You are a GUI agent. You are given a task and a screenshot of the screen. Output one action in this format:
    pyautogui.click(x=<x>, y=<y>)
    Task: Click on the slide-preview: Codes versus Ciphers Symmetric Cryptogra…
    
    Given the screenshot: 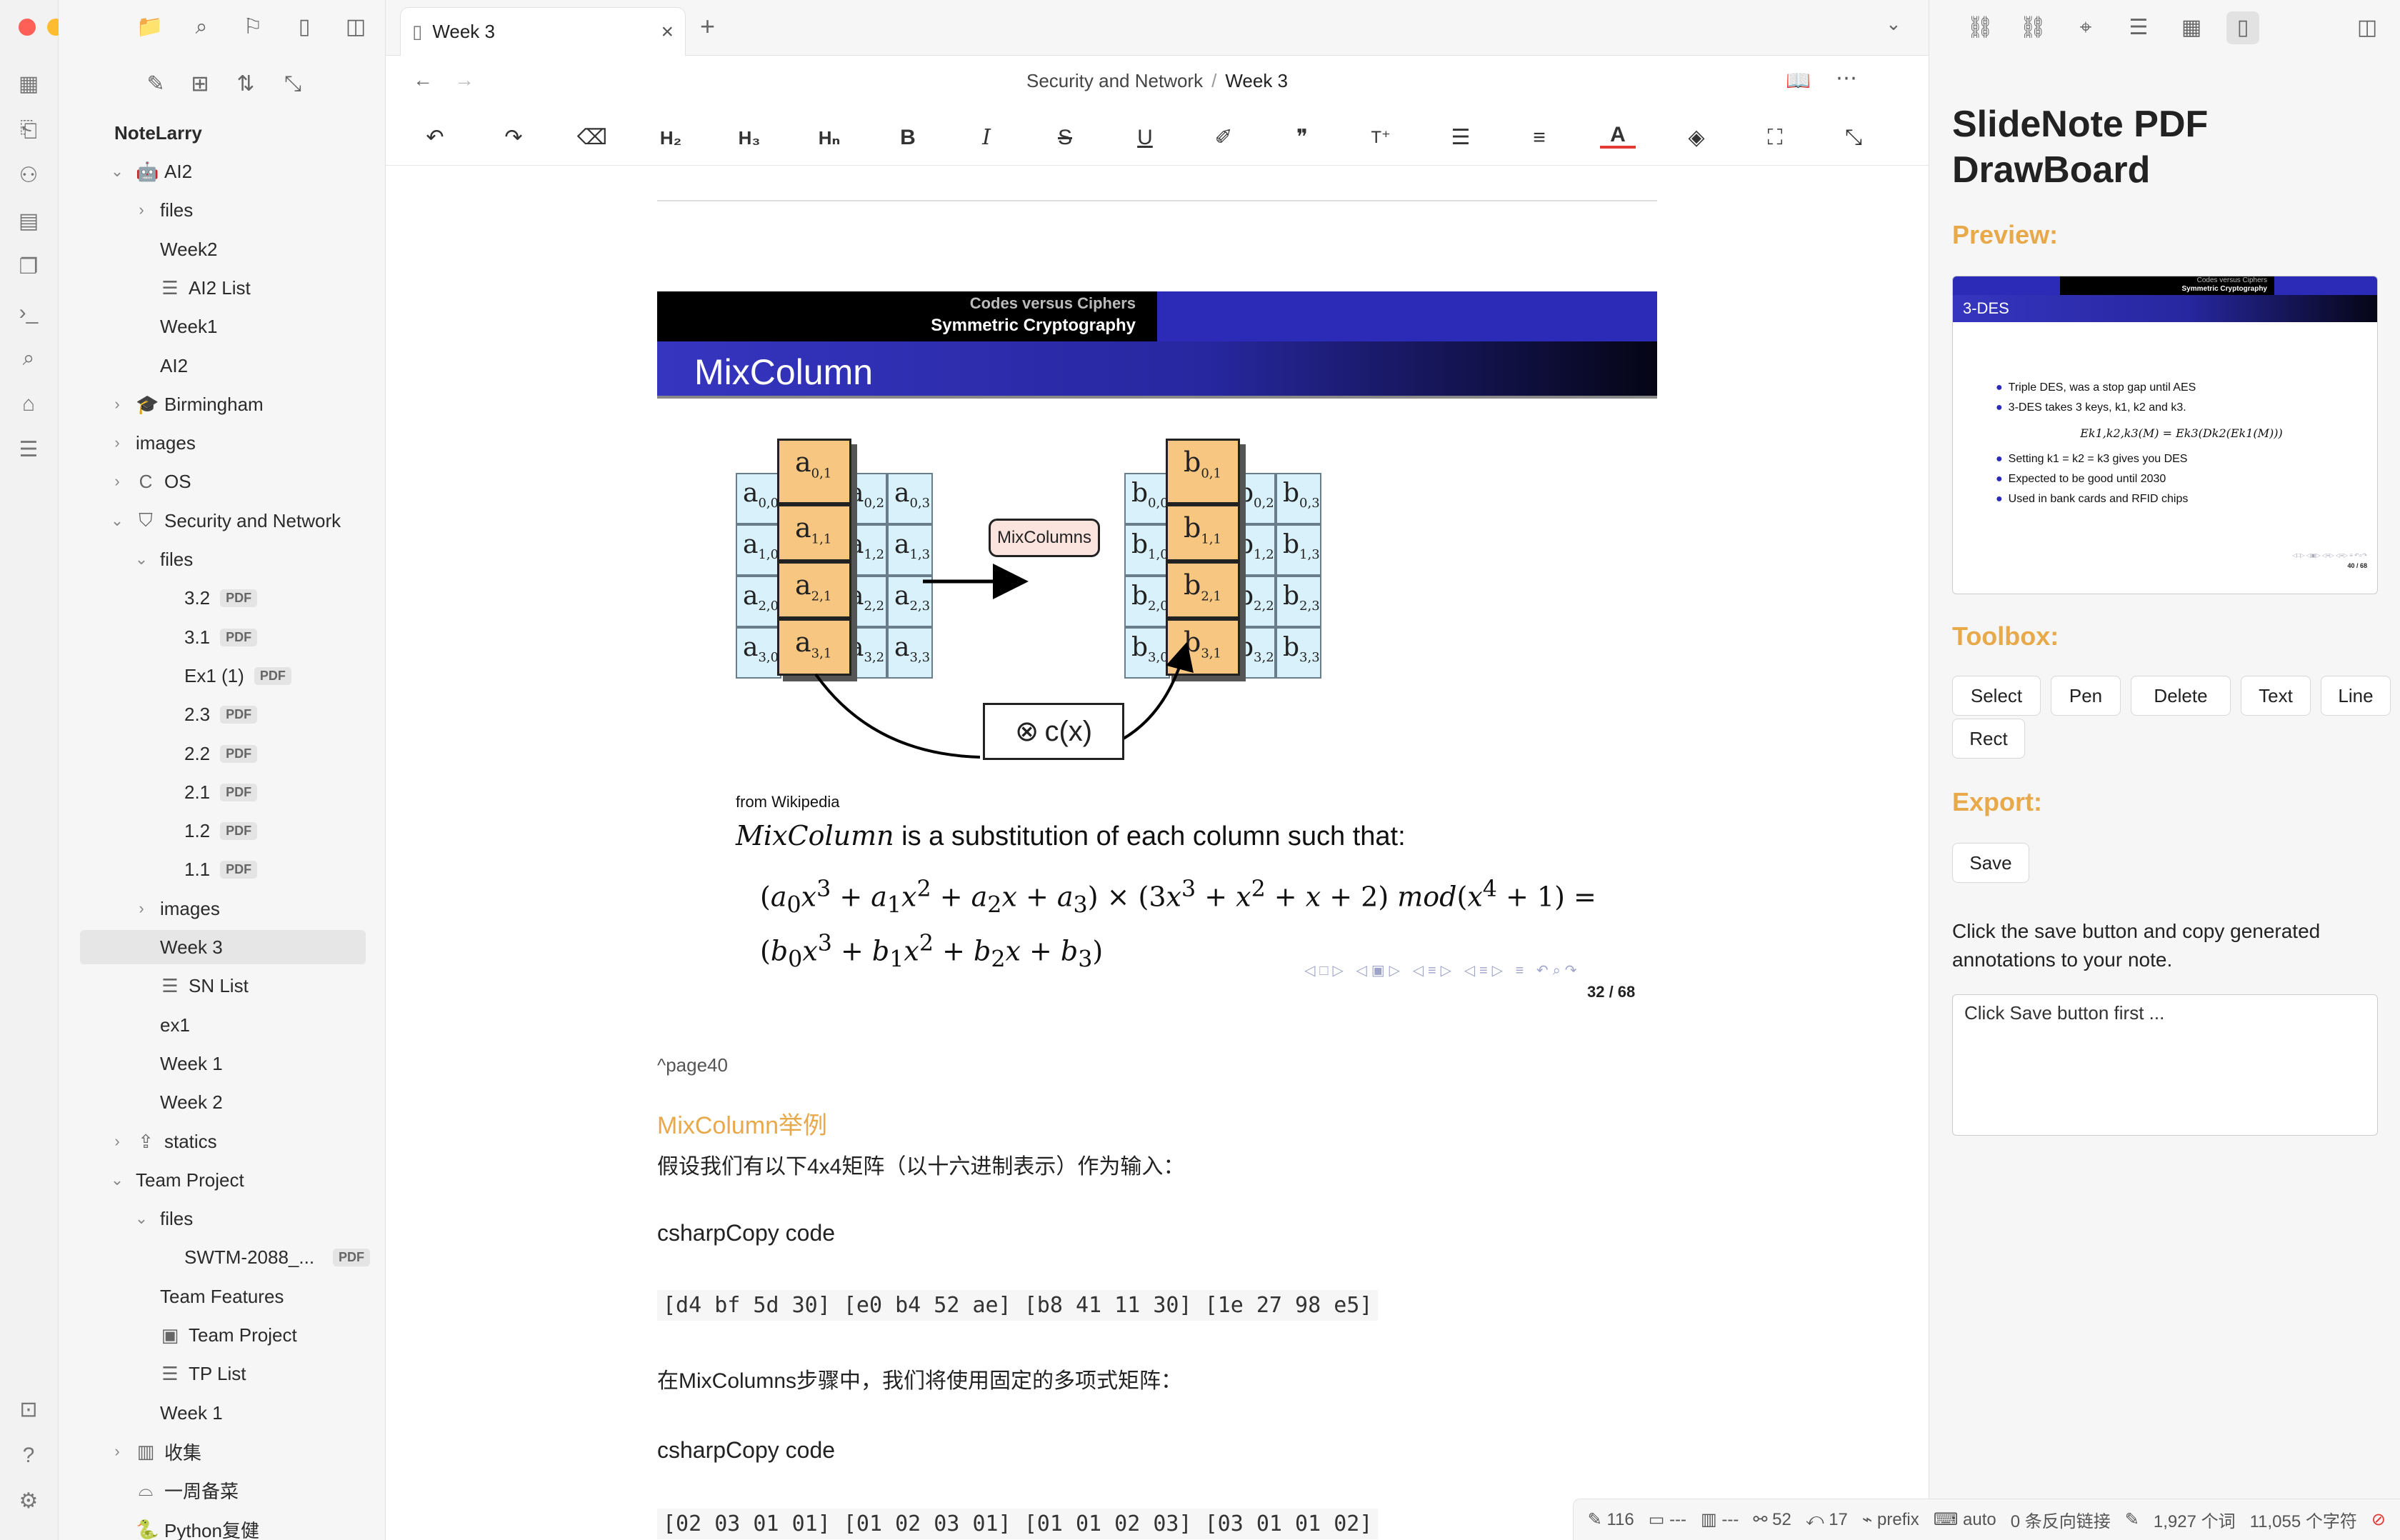 What is the action you would take?
    pyautogui.click(x=2165, y=435)
    